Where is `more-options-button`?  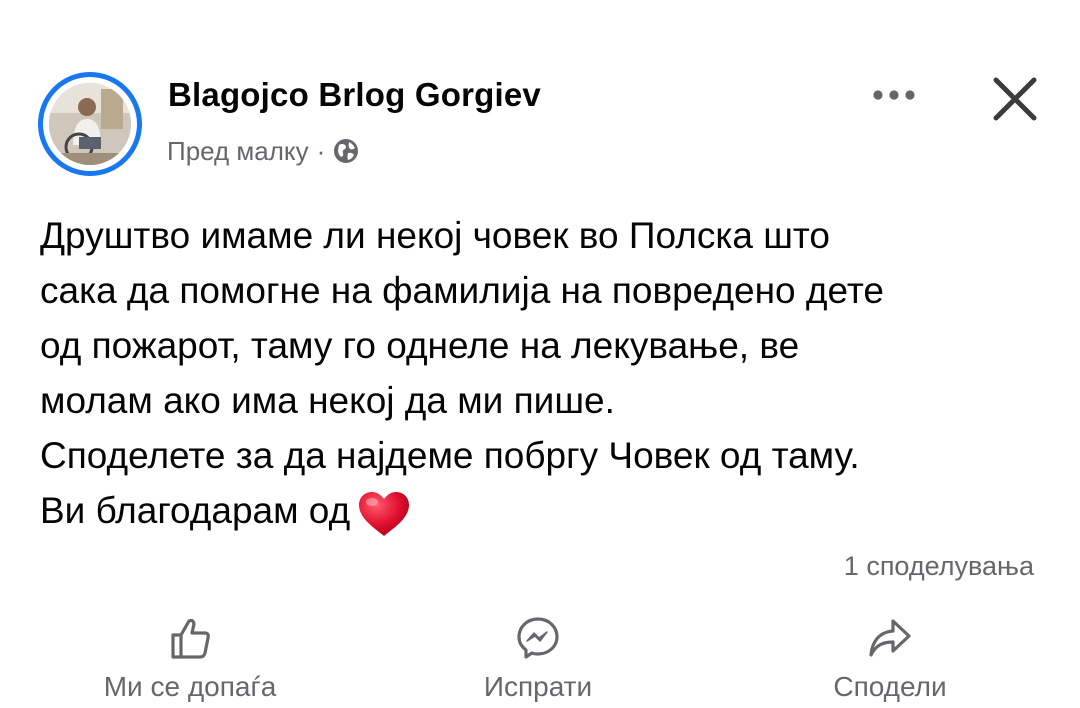
more-options-button is located at coordinates (894, 95).